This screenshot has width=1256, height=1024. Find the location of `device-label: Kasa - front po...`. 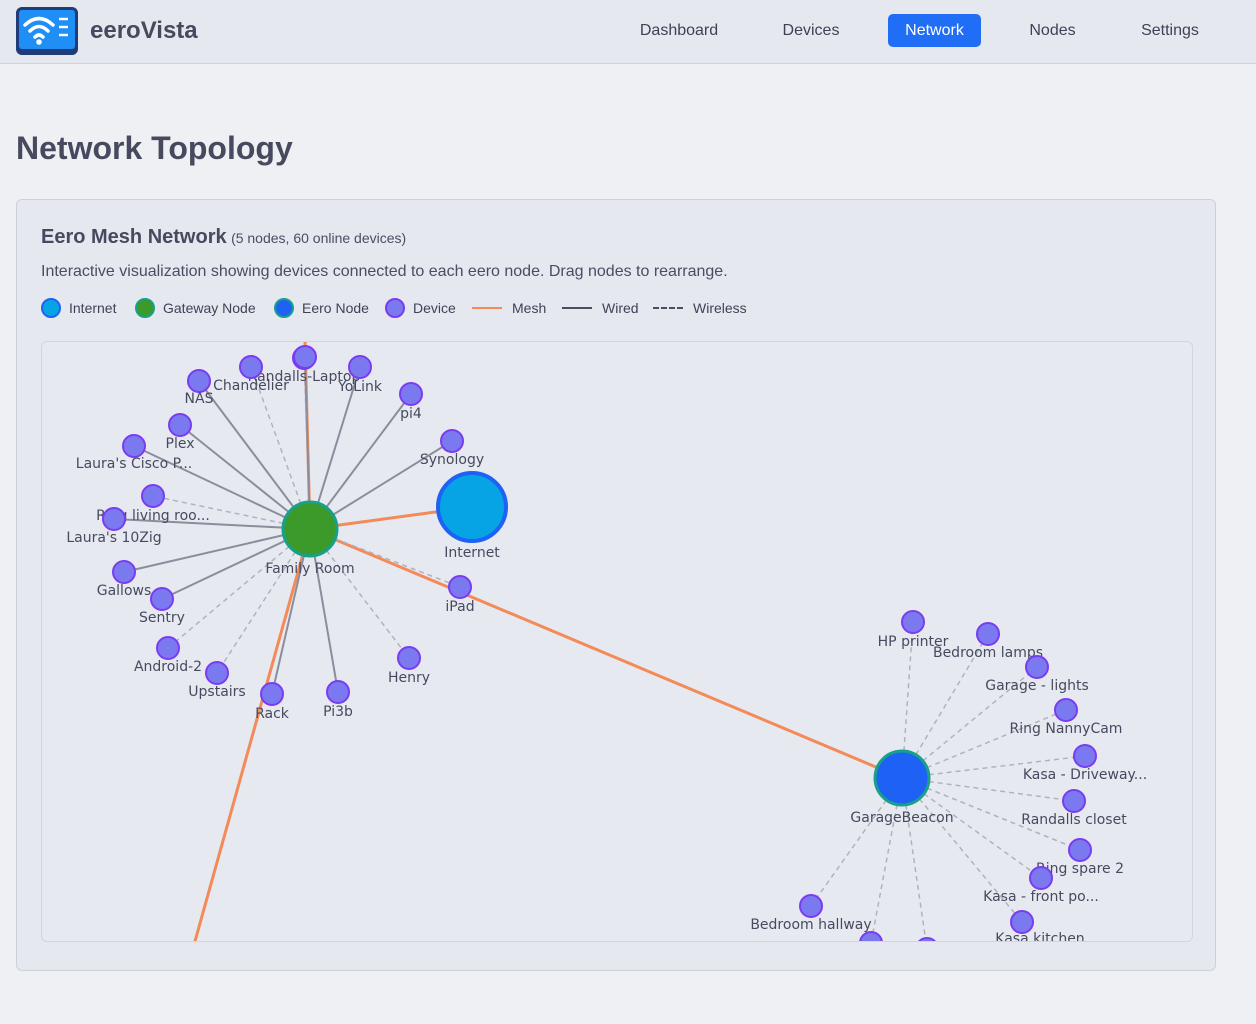

device-label: Kasa - front po... is located at coordinates (1041, 897).